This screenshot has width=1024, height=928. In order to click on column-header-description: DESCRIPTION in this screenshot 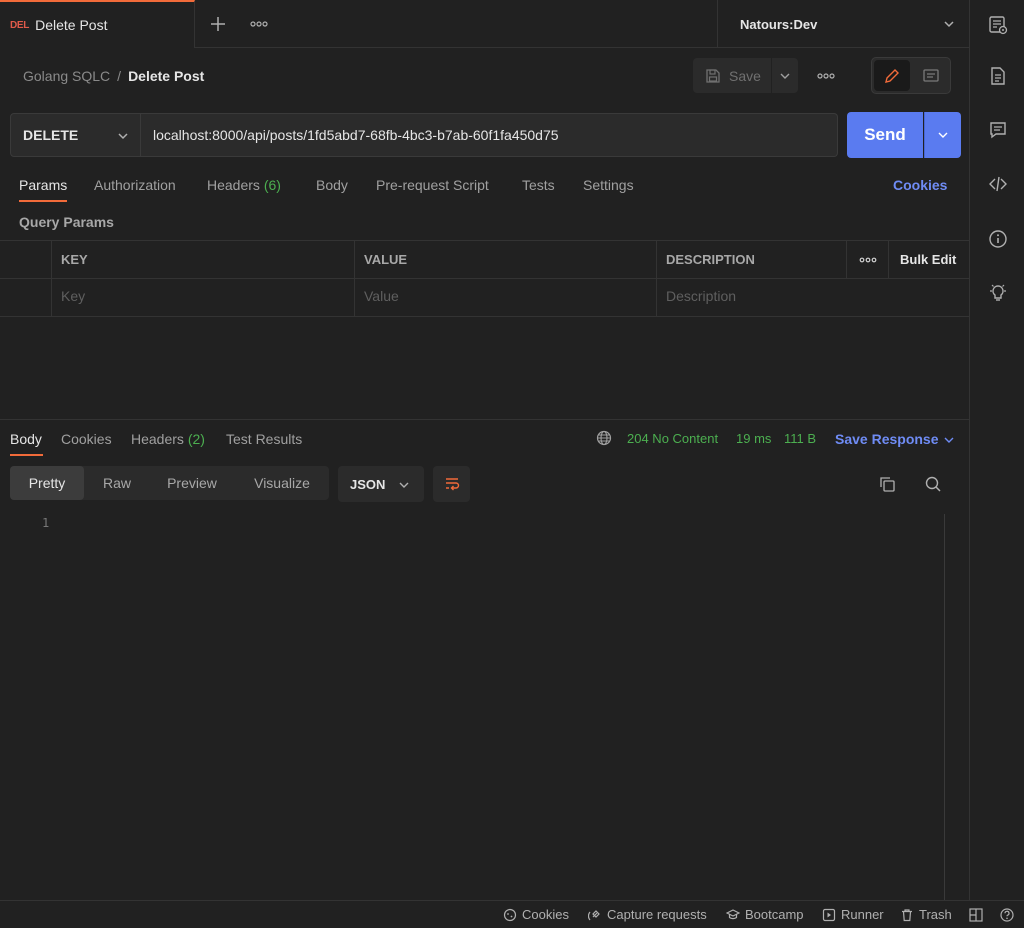, I will do `click(710, 259)`.